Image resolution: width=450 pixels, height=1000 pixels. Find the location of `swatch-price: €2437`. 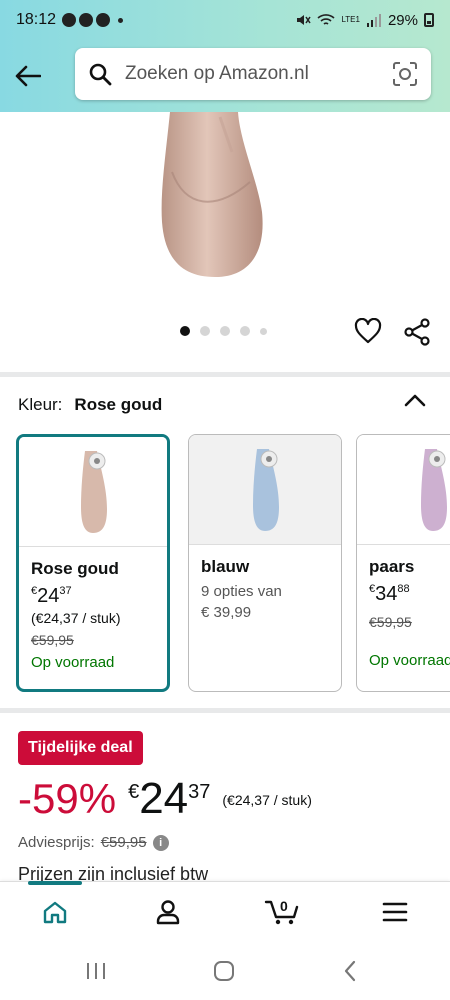

swatch-price: €2437 is located at coordinates (51, 596).